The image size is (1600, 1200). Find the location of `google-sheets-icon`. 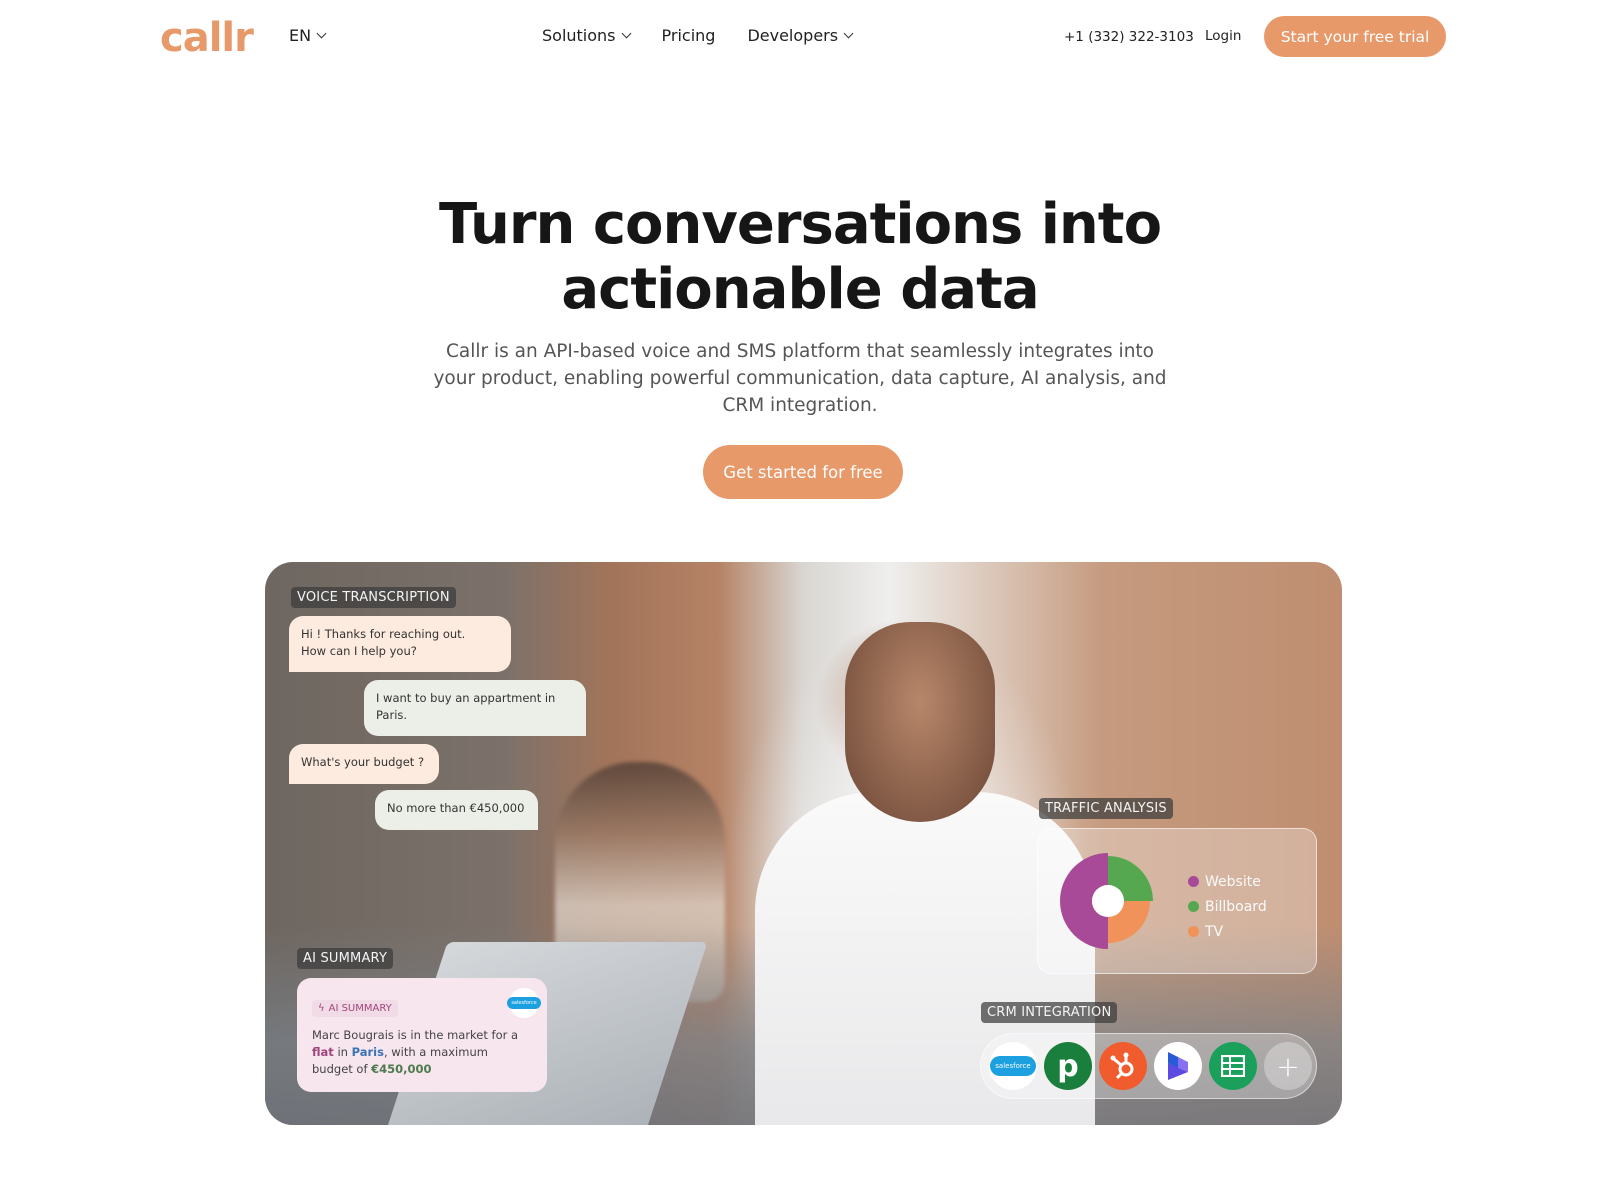

google-sheets-icon is located at coordinates (1233, 1066).